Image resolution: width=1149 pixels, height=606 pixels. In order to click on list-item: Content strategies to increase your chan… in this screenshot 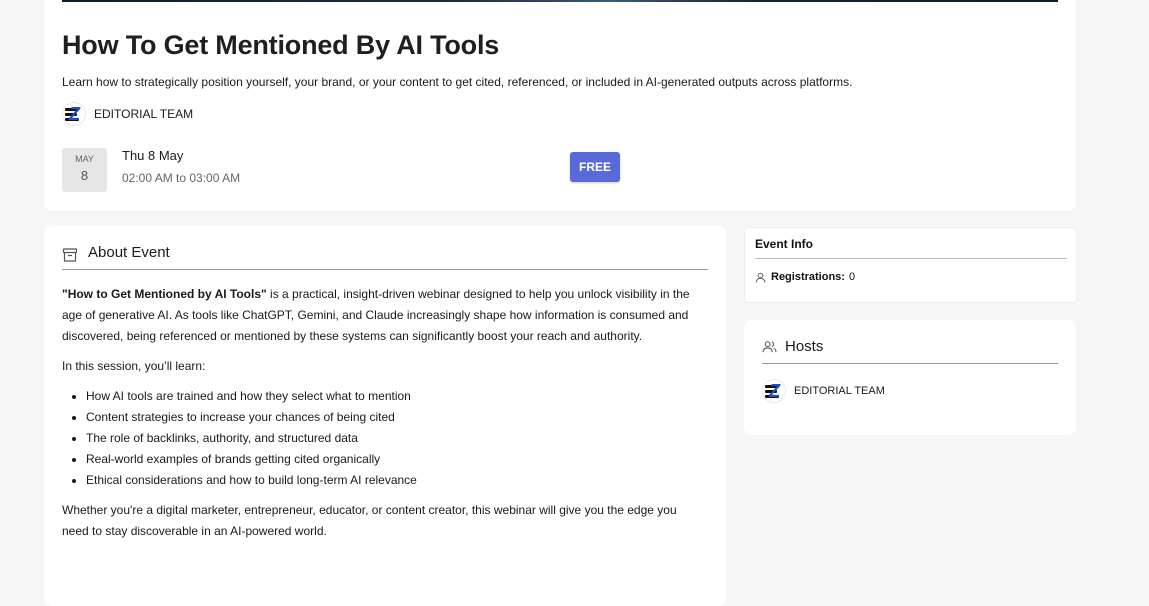, I will do `click(394, 417)`.